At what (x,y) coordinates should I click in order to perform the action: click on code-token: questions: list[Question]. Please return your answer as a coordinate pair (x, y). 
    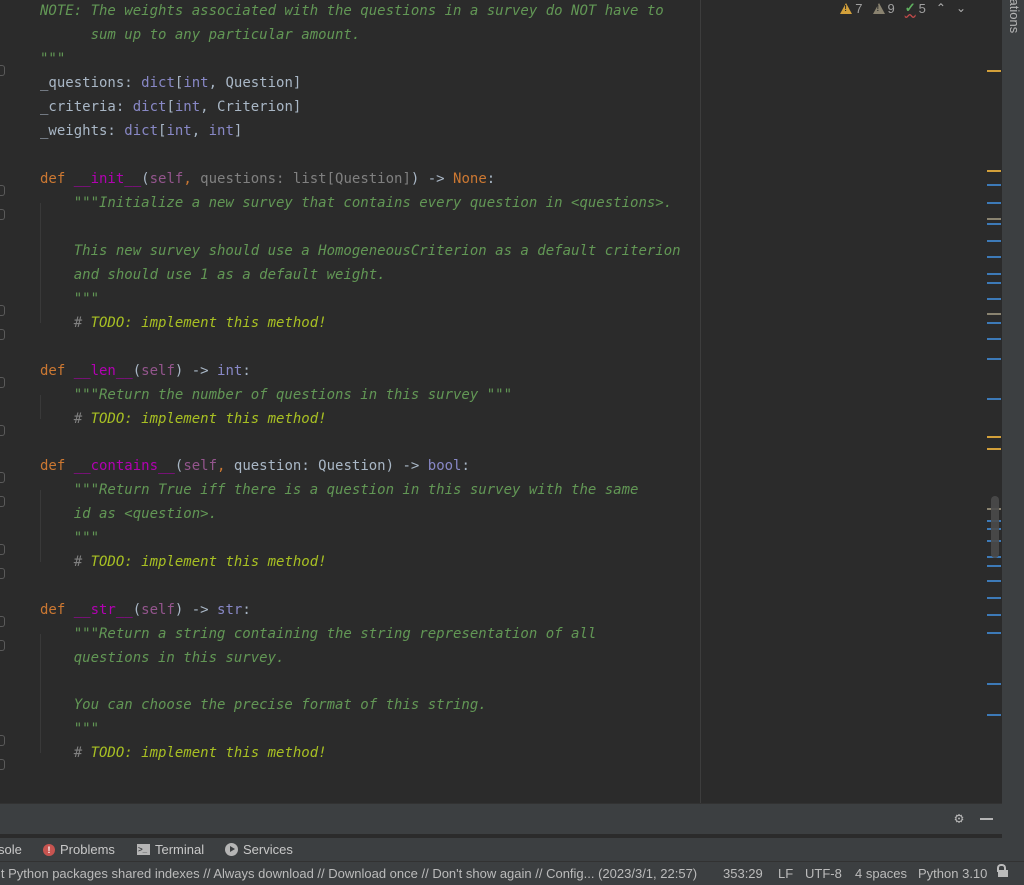
    Looking at the image, I should click on (305, 179).